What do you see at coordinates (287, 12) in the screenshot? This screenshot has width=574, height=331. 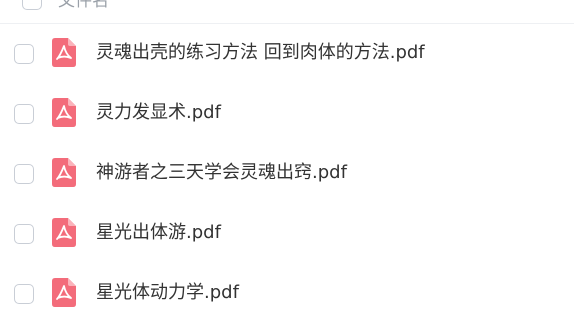 I see `file-list-header: 文件名` at bounding box center [287, 12].